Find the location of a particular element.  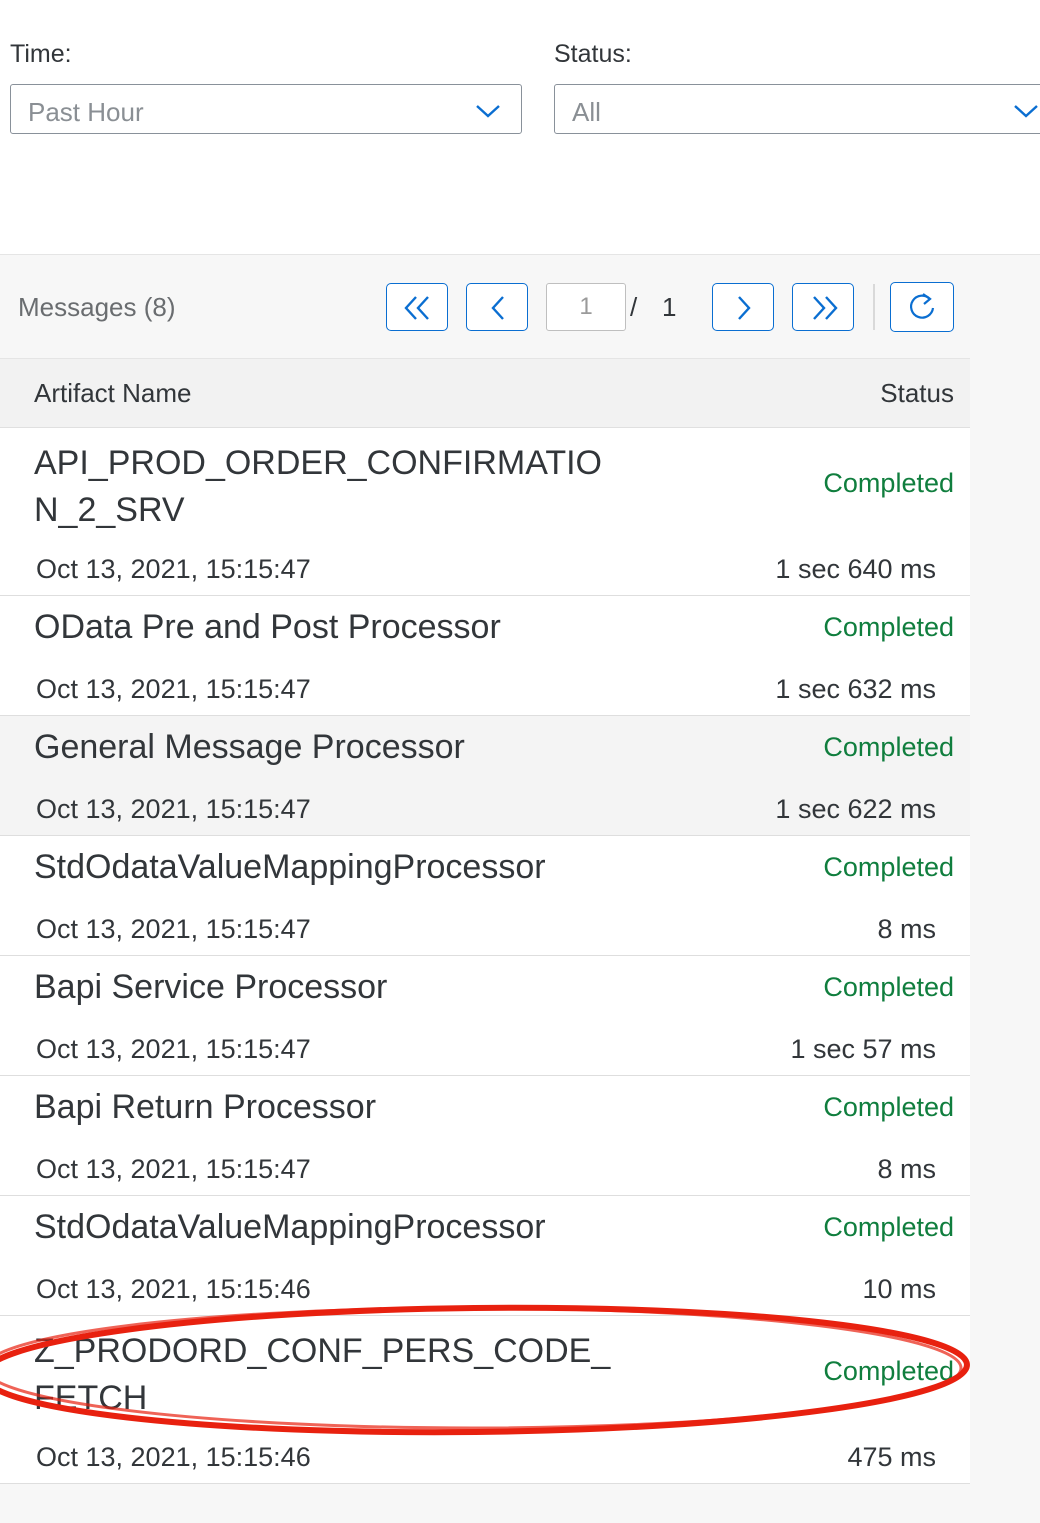

message-duration: 10 ms is located at coordinates (899, 1289).